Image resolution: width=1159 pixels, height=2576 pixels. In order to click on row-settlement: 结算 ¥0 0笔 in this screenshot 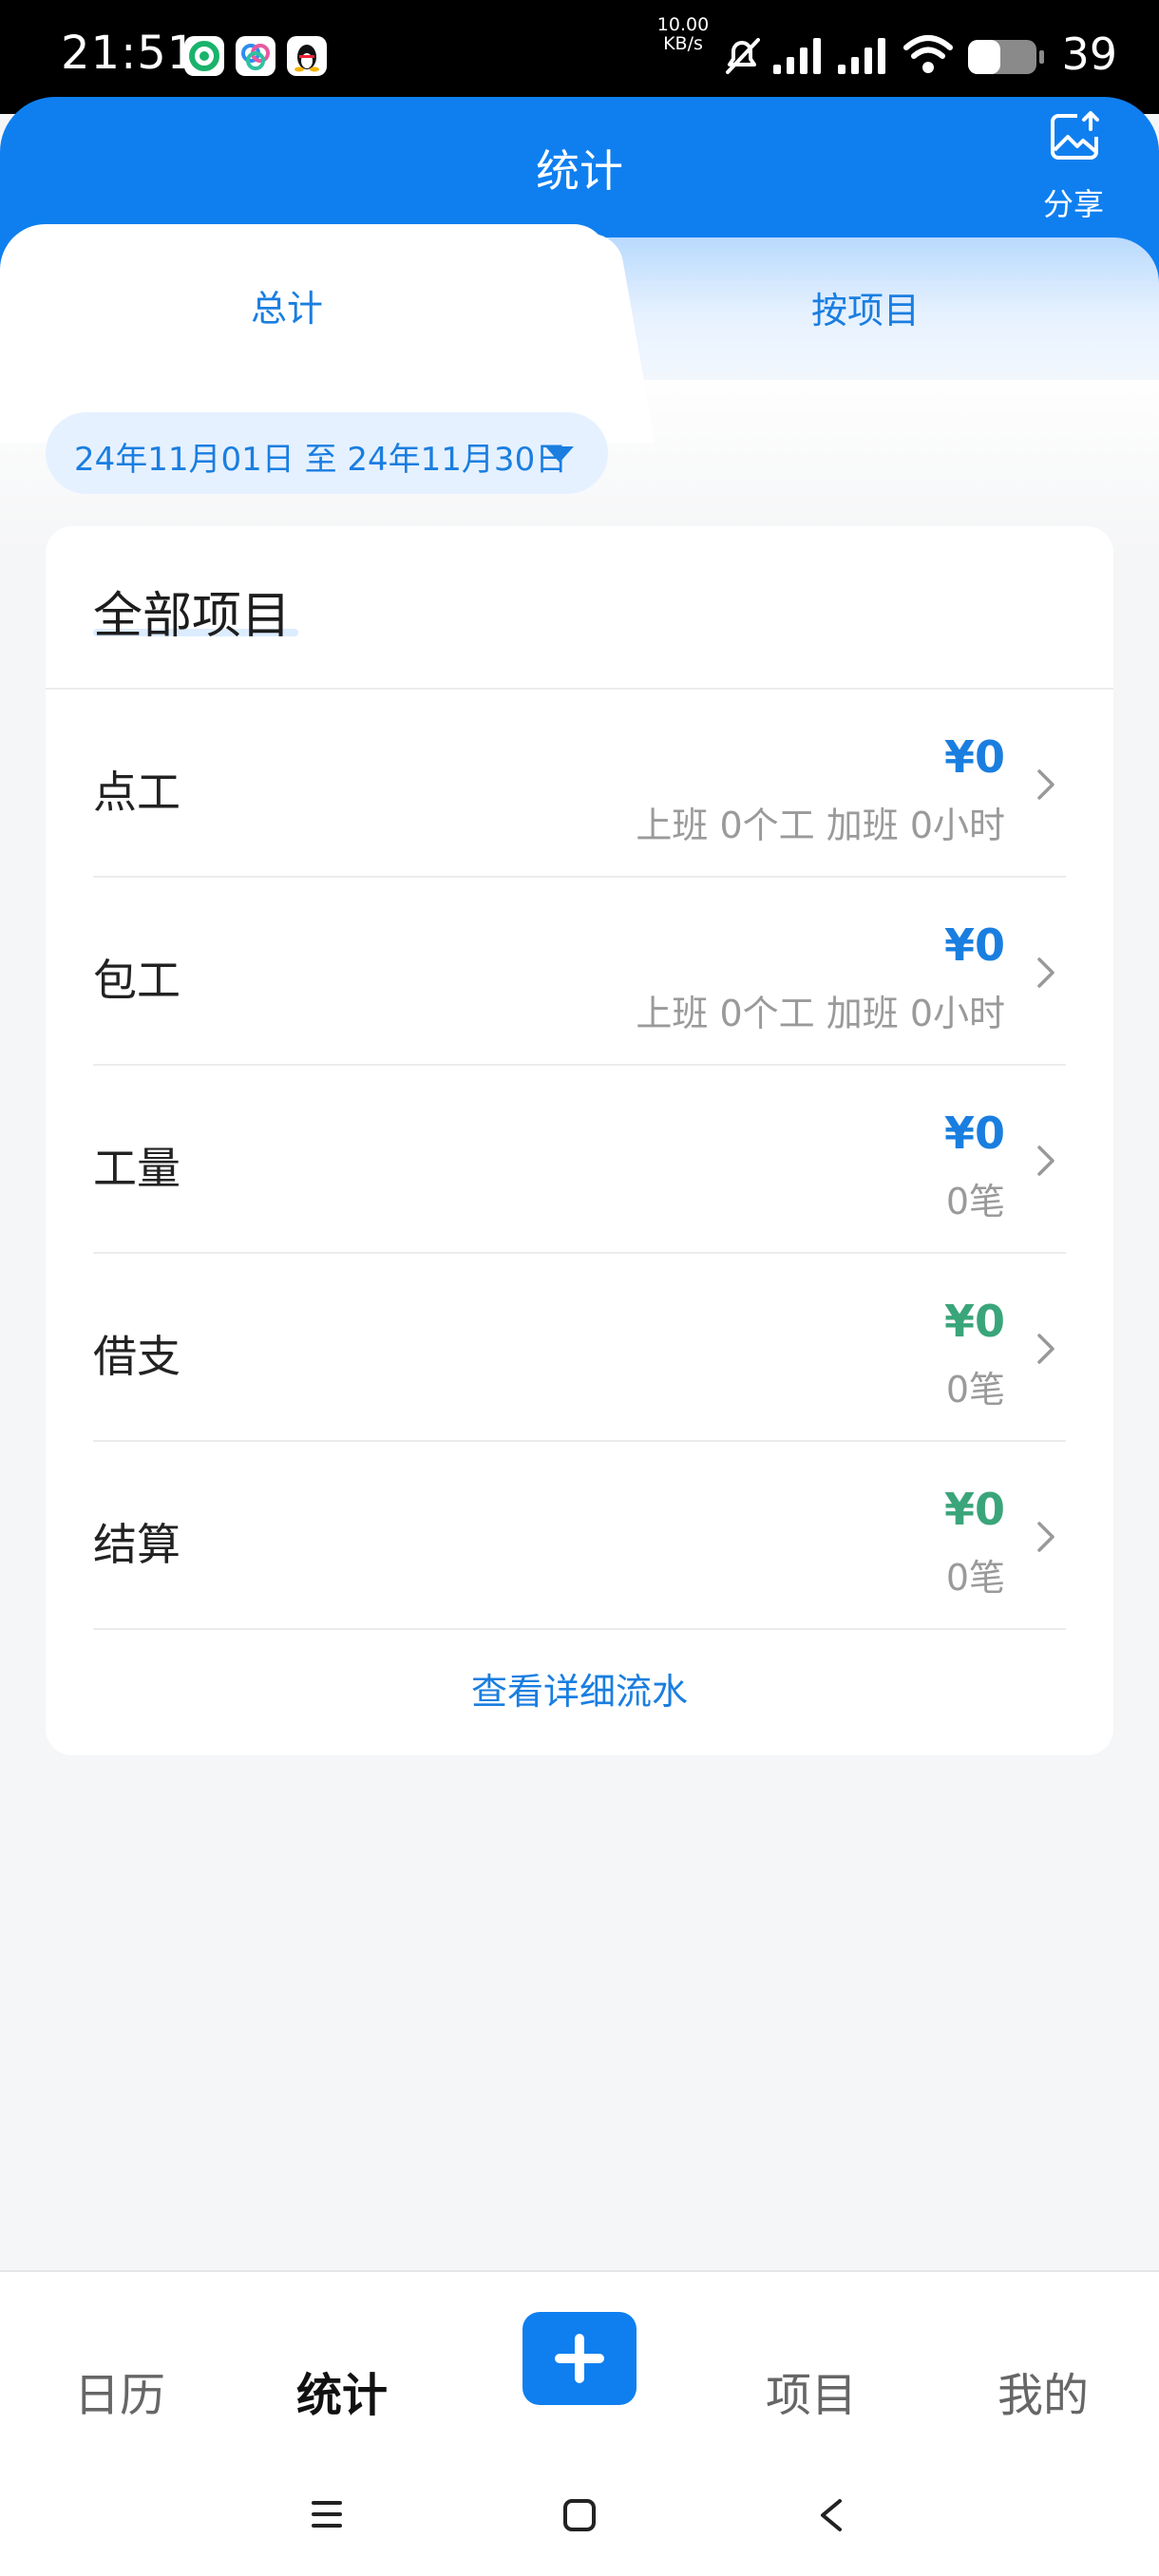, I will do `click(579, 1536)`.